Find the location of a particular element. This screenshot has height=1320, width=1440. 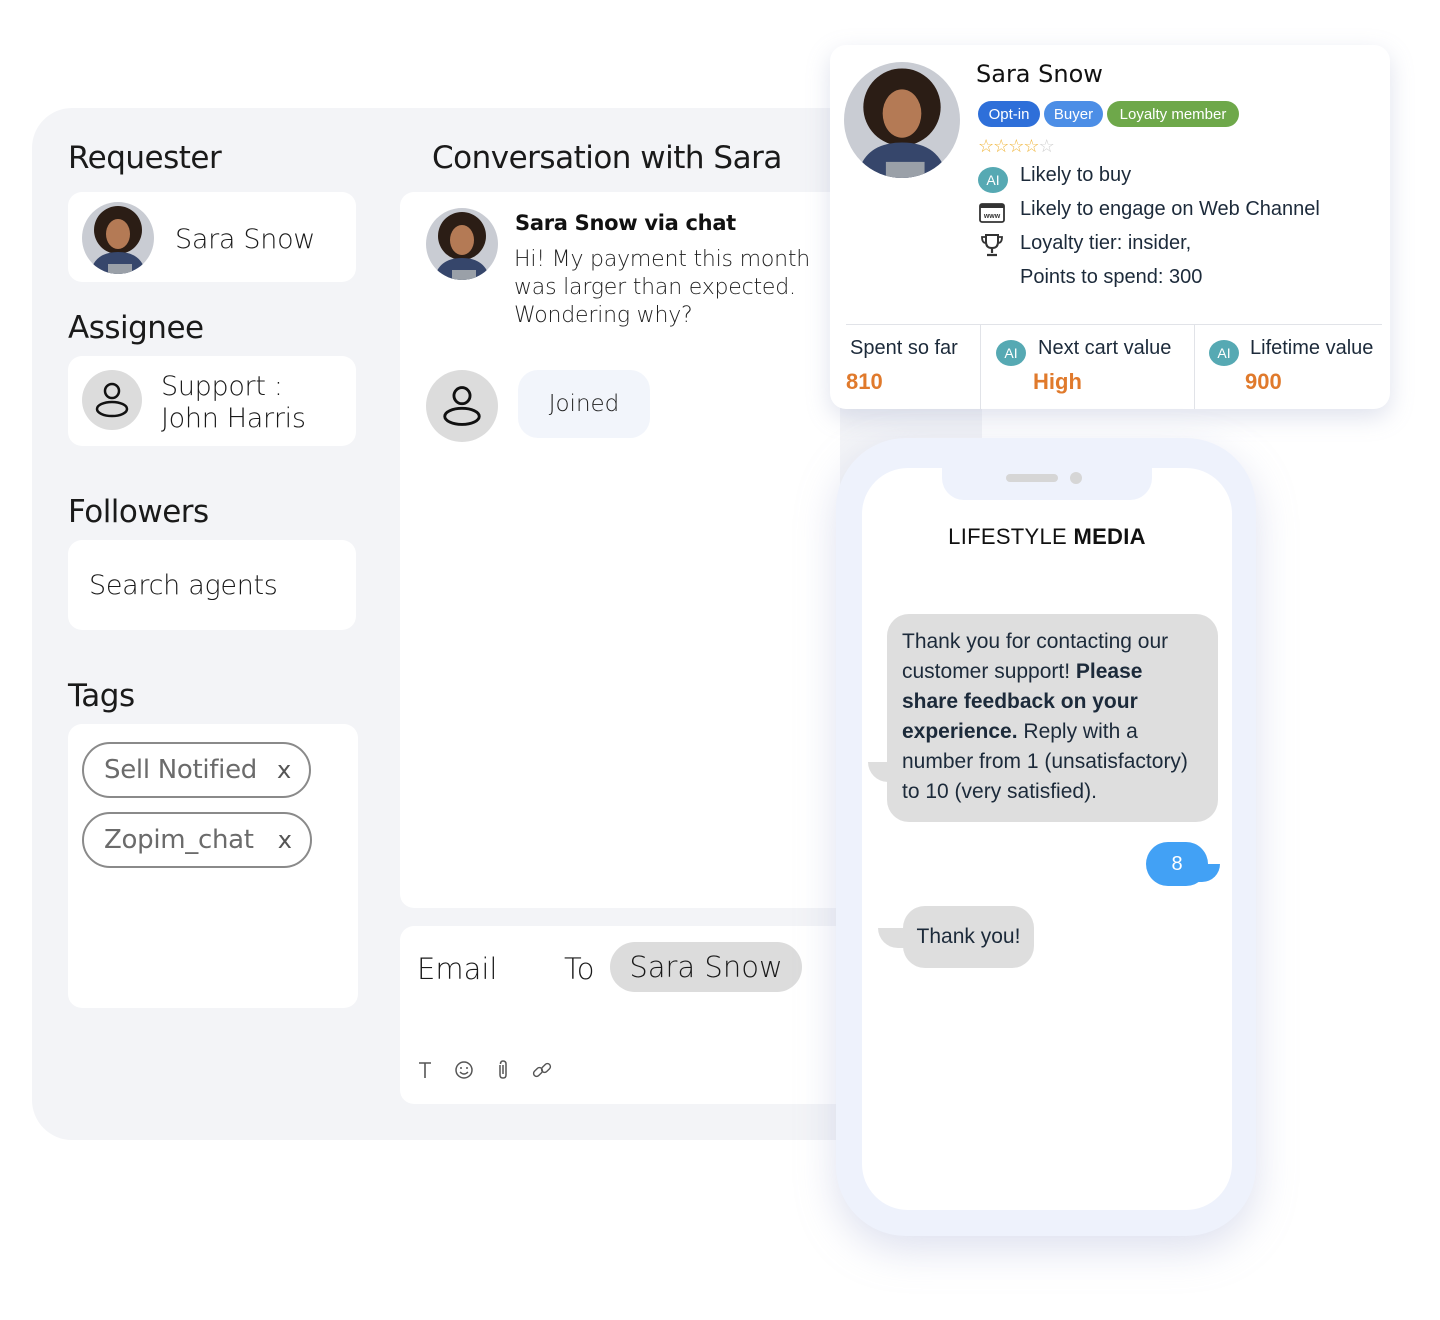

to-label: To is located at coordinates (579, 969).